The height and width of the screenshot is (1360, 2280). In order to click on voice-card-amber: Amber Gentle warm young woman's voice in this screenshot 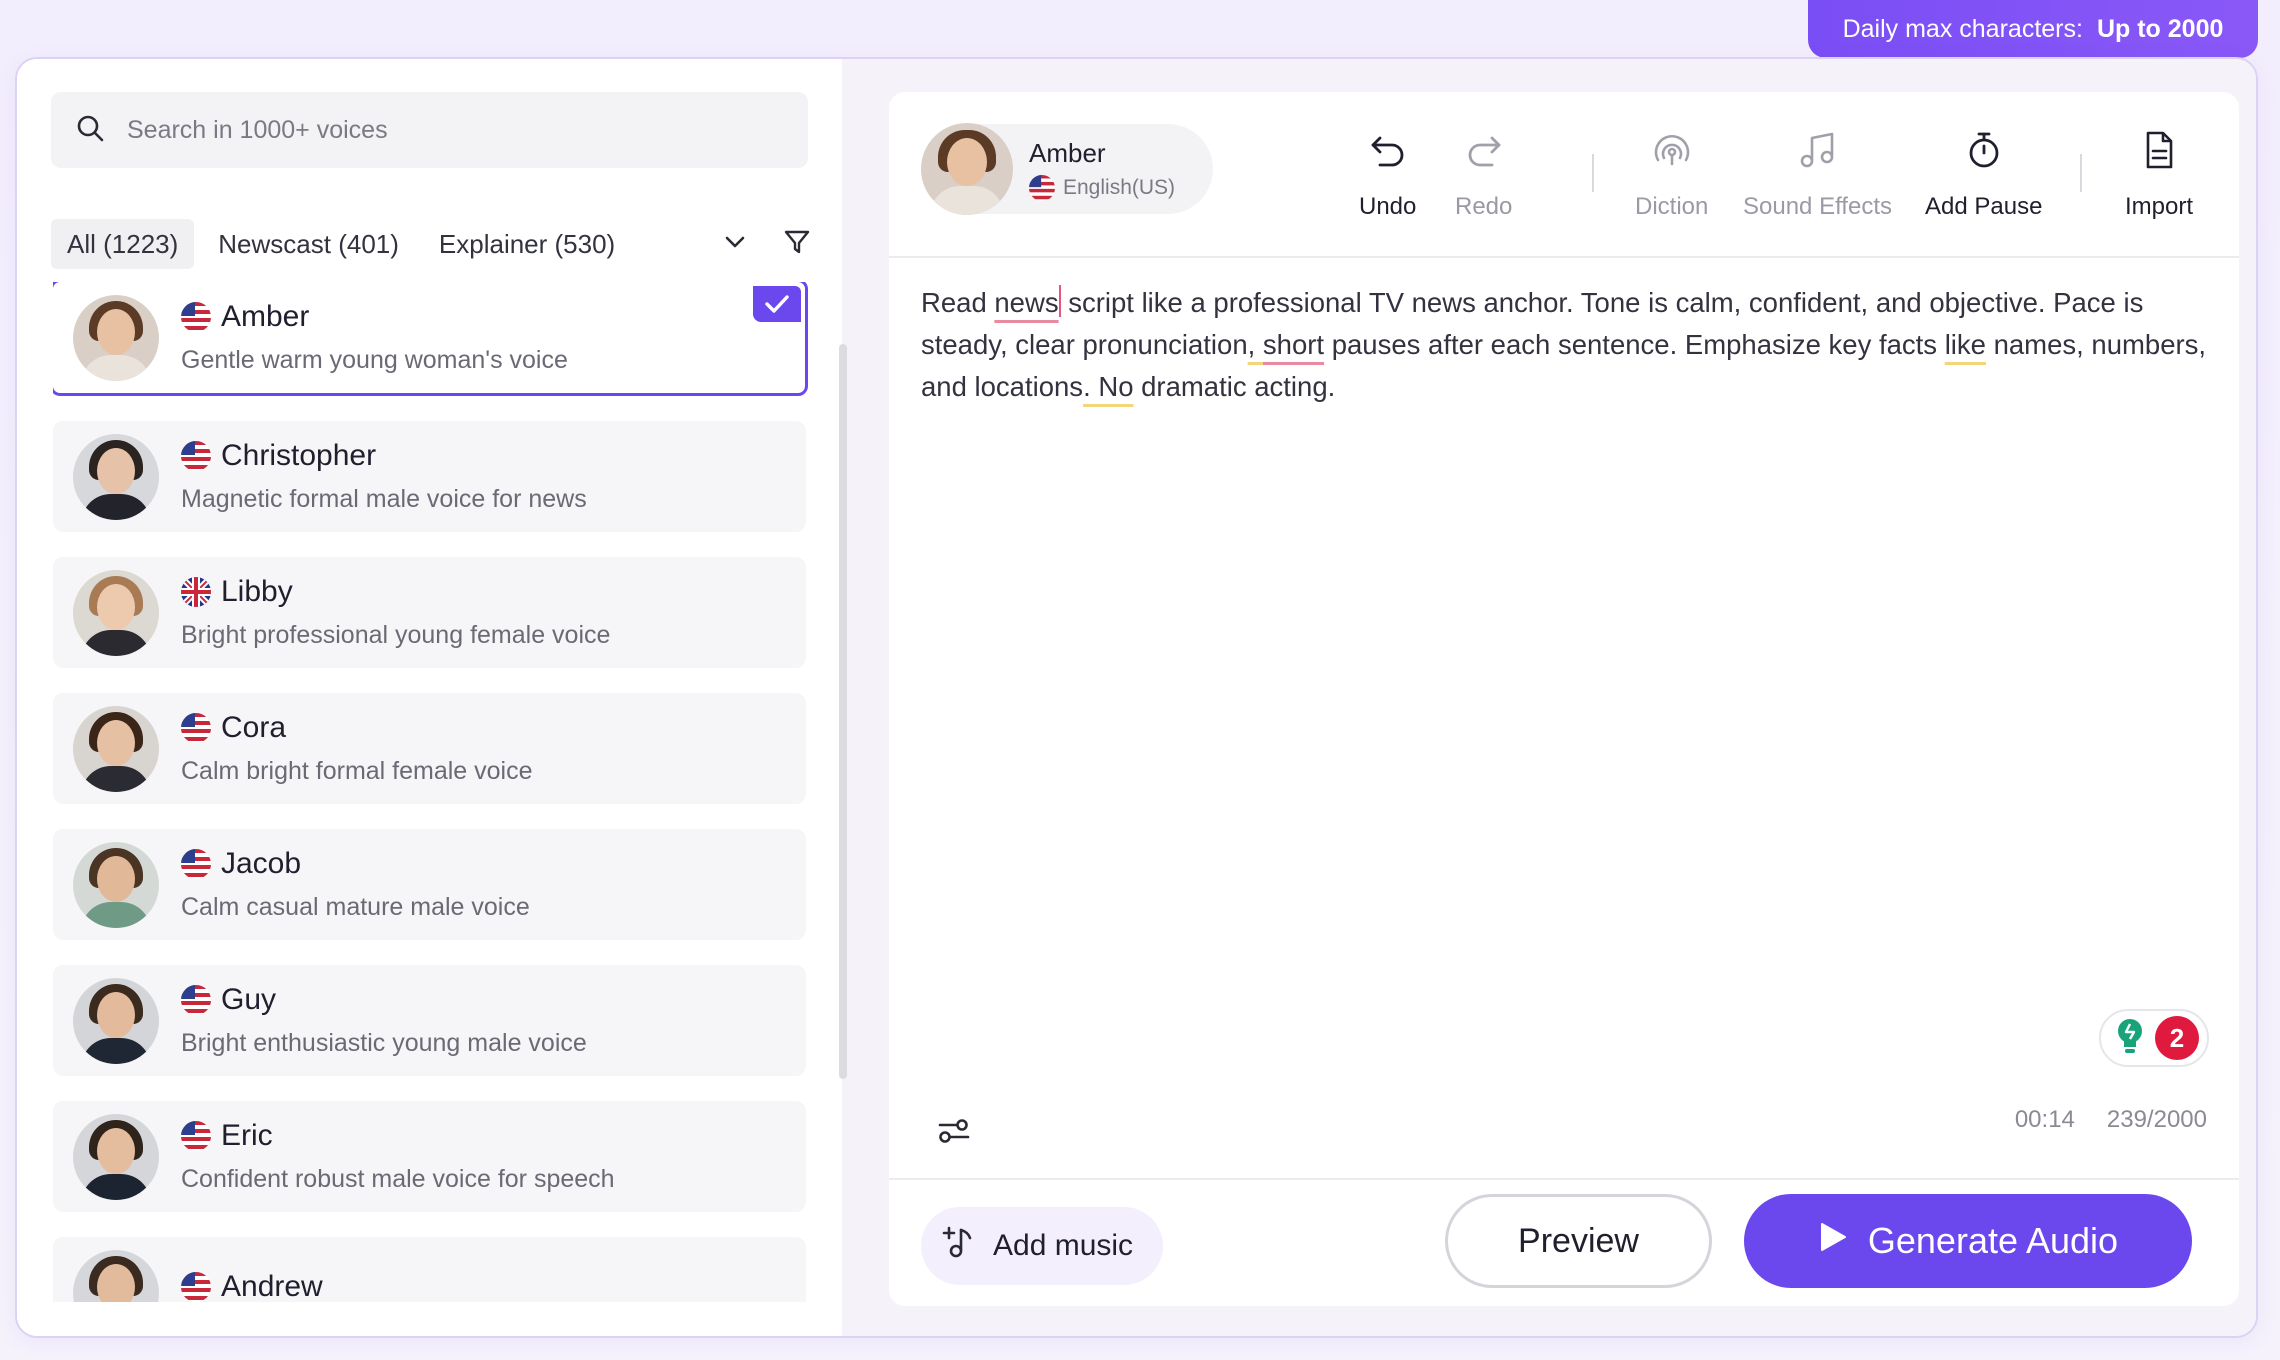, I will do `click(430, 339)`.